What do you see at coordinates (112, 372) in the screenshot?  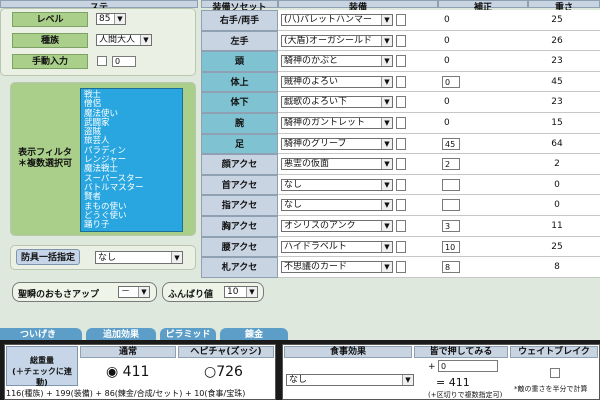 I see `radio-selected-icon: ◉` at bounding box center [112, 372].